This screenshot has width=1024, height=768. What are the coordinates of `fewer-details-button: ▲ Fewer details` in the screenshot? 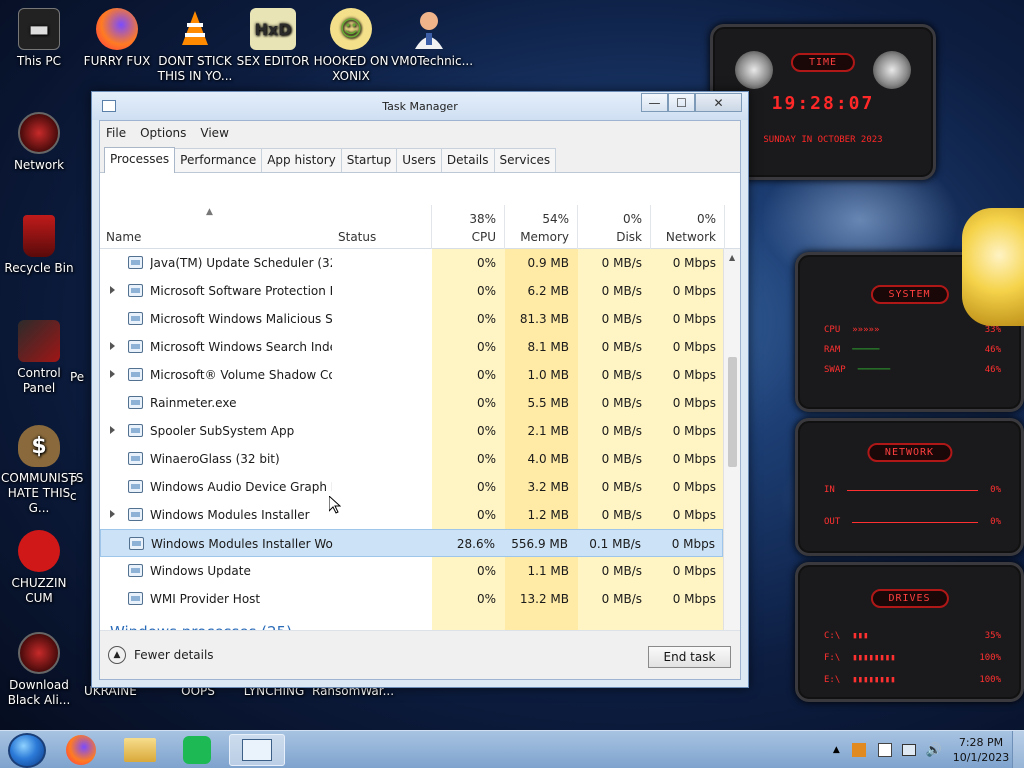 It's located at (161, 655).